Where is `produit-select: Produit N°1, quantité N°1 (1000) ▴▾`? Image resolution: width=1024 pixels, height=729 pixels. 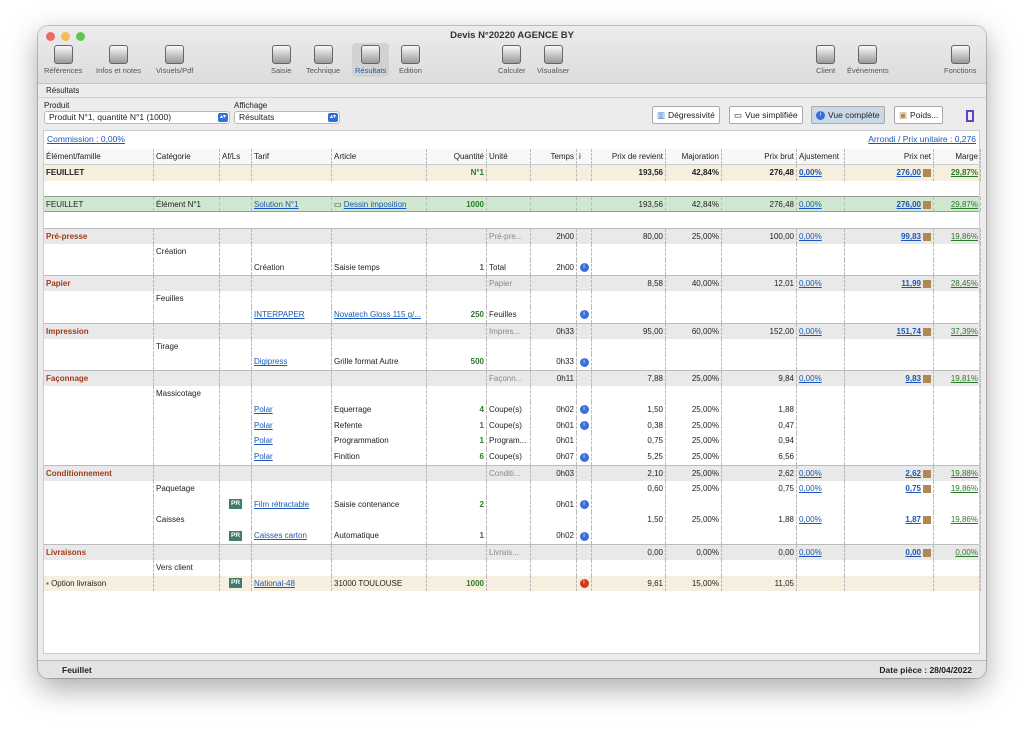 produit-select: Produit N°1, quantité N°1 (1000) ▴▾ is located at coordinates (137, 117).